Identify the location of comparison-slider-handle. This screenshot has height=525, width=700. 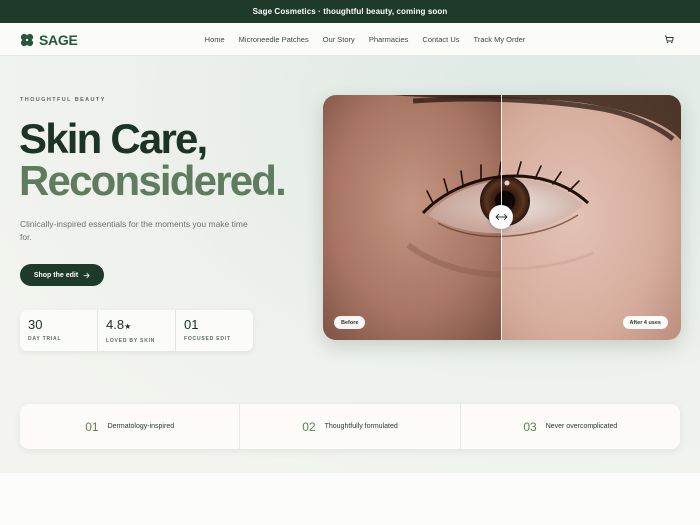
(501, 217).